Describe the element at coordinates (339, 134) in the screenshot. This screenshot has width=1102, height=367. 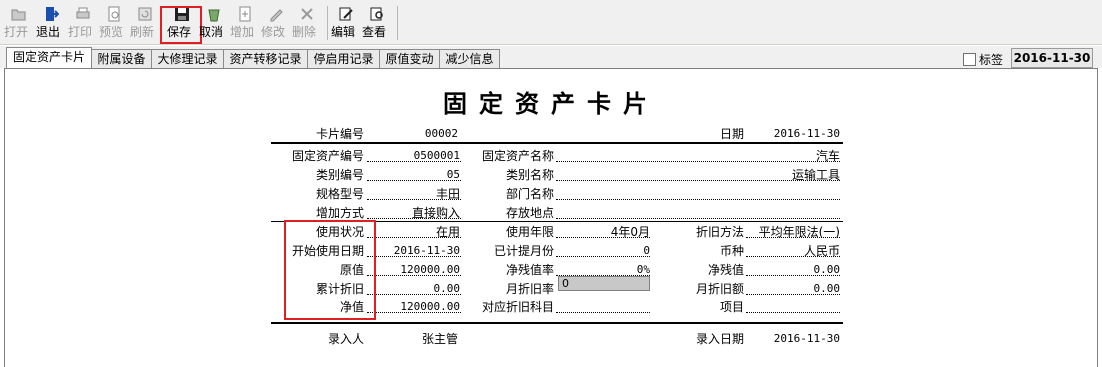
I see `card-no-label: 卡片编号` at that location.